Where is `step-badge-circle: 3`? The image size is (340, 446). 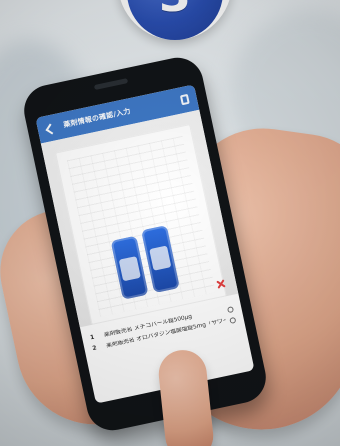 step-badge-circle: 3 is located at coordinates (175, 20).